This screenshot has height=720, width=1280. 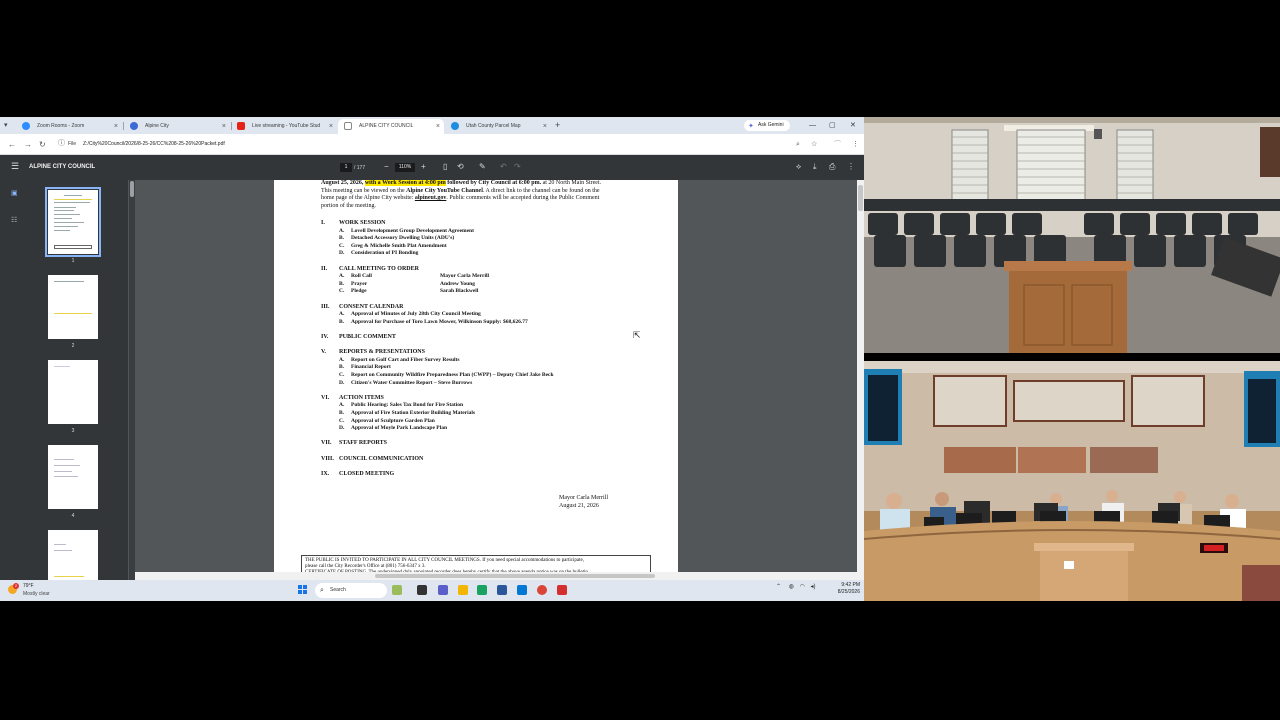 What do you see at coordinates (422, 590) in the screenshot?
I see `task-view-icon` at bounding box center [422, 590].